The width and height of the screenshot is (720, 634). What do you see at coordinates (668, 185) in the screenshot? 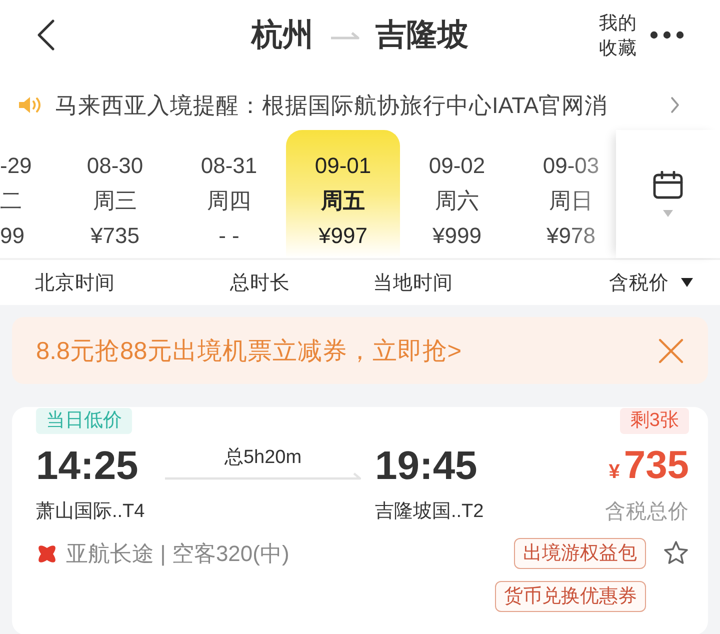
I see `calendar-icon` at bounding box center [668, 185].